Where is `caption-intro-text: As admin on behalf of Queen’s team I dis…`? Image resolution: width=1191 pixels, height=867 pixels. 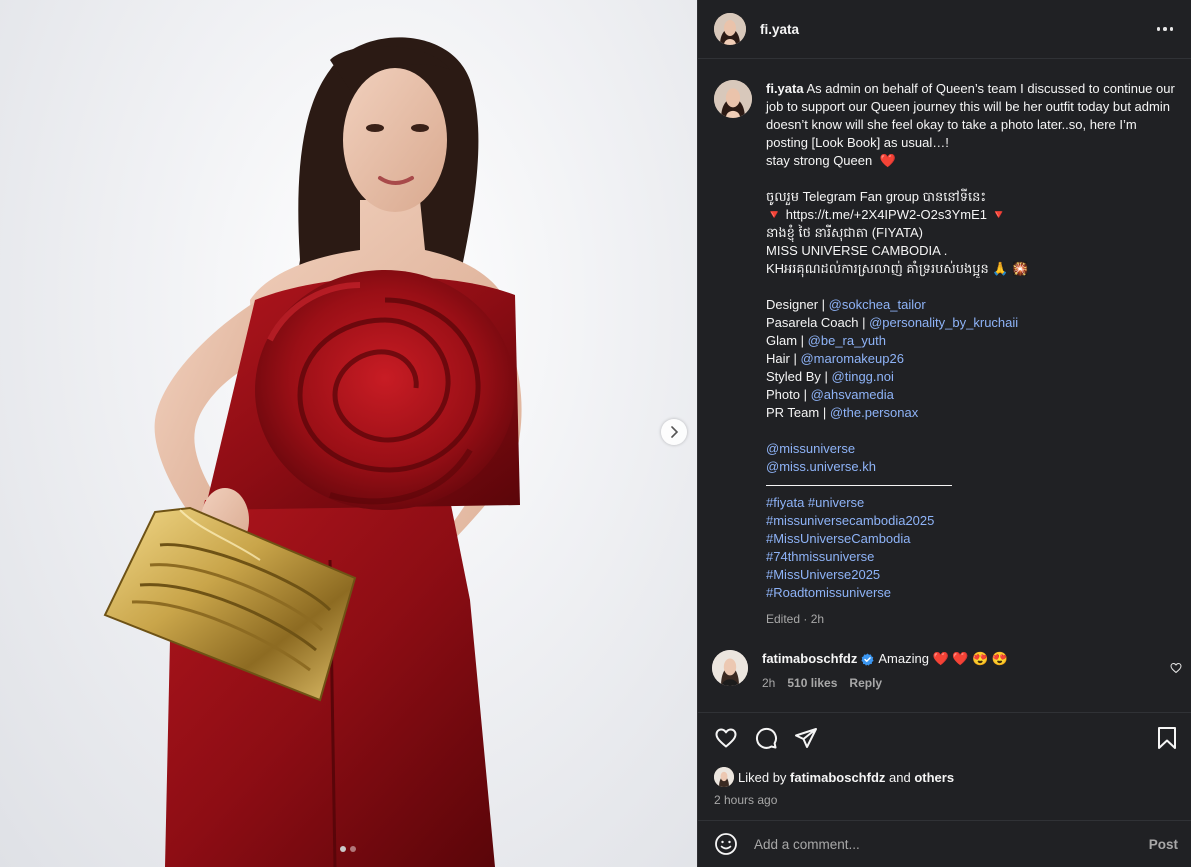
caption-intro-text: As admin on behalf of Queen’s team I dis… is located at coordinates (970, 115).